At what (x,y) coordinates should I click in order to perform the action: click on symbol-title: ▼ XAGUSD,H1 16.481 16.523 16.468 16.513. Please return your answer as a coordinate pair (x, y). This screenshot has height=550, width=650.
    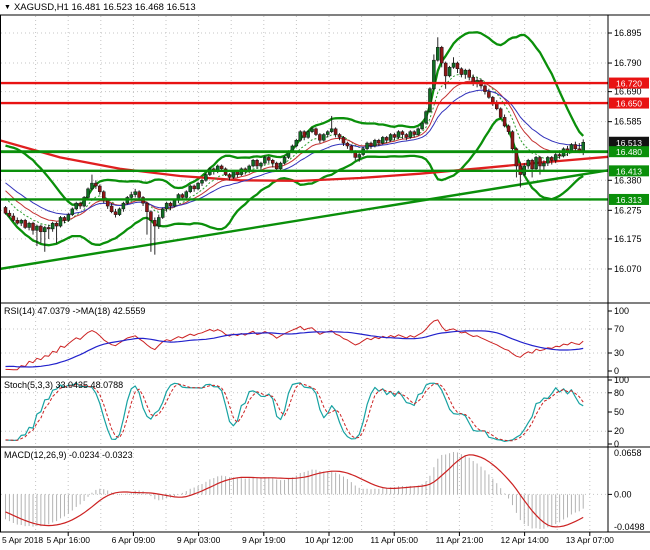
    Looking at the image, I should click on (100, 7).